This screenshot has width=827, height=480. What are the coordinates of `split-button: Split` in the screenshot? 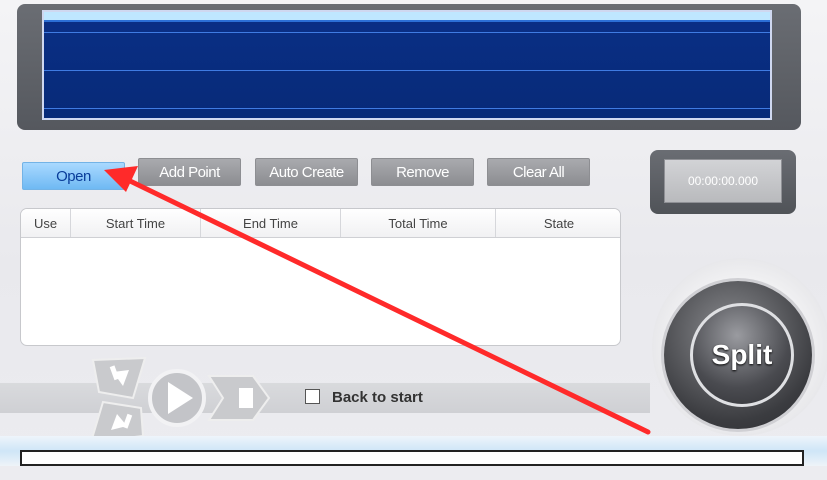 It's located at (742, 355).